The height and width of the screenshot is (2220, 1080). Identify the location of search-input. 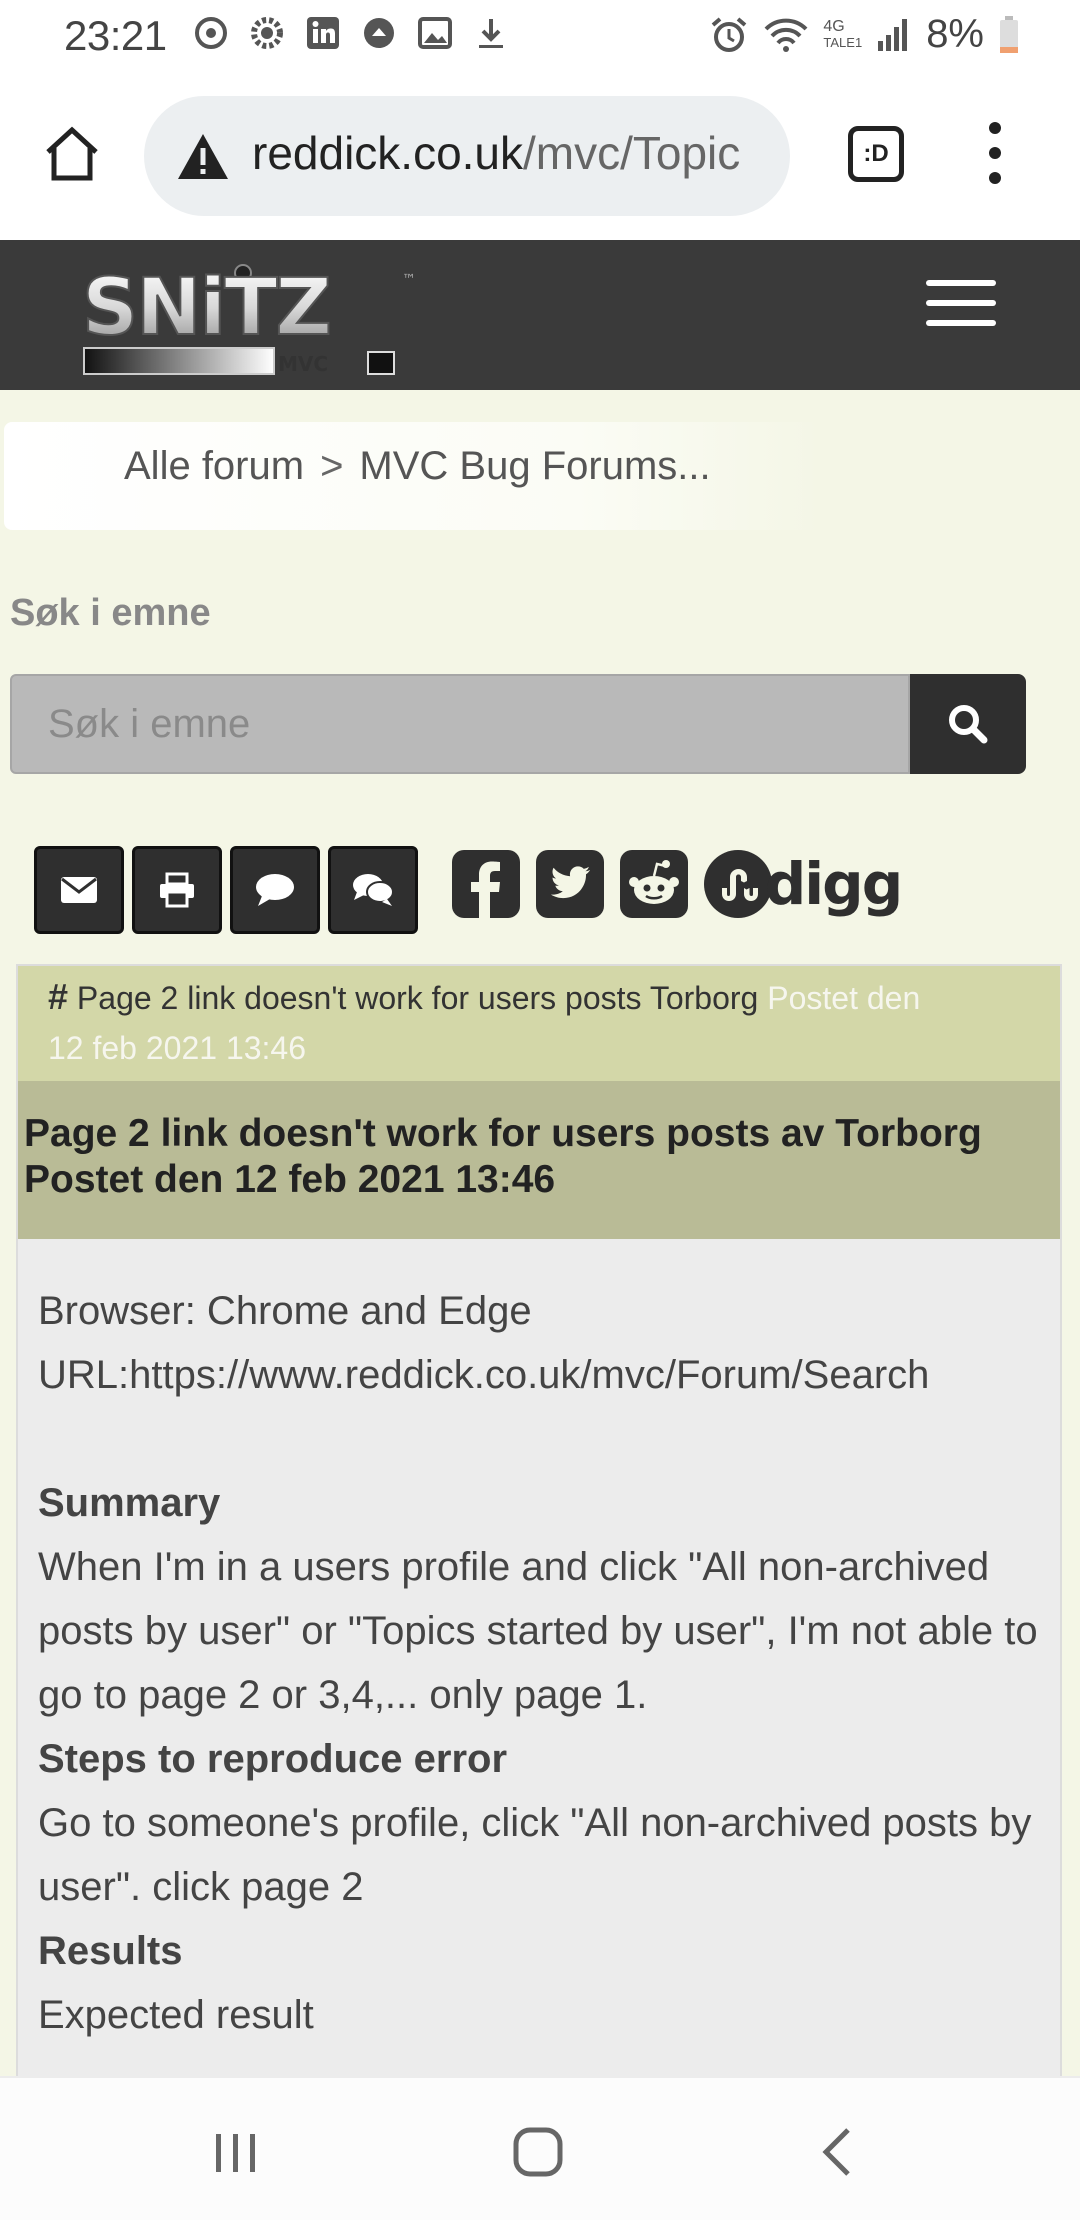
(460, 724).